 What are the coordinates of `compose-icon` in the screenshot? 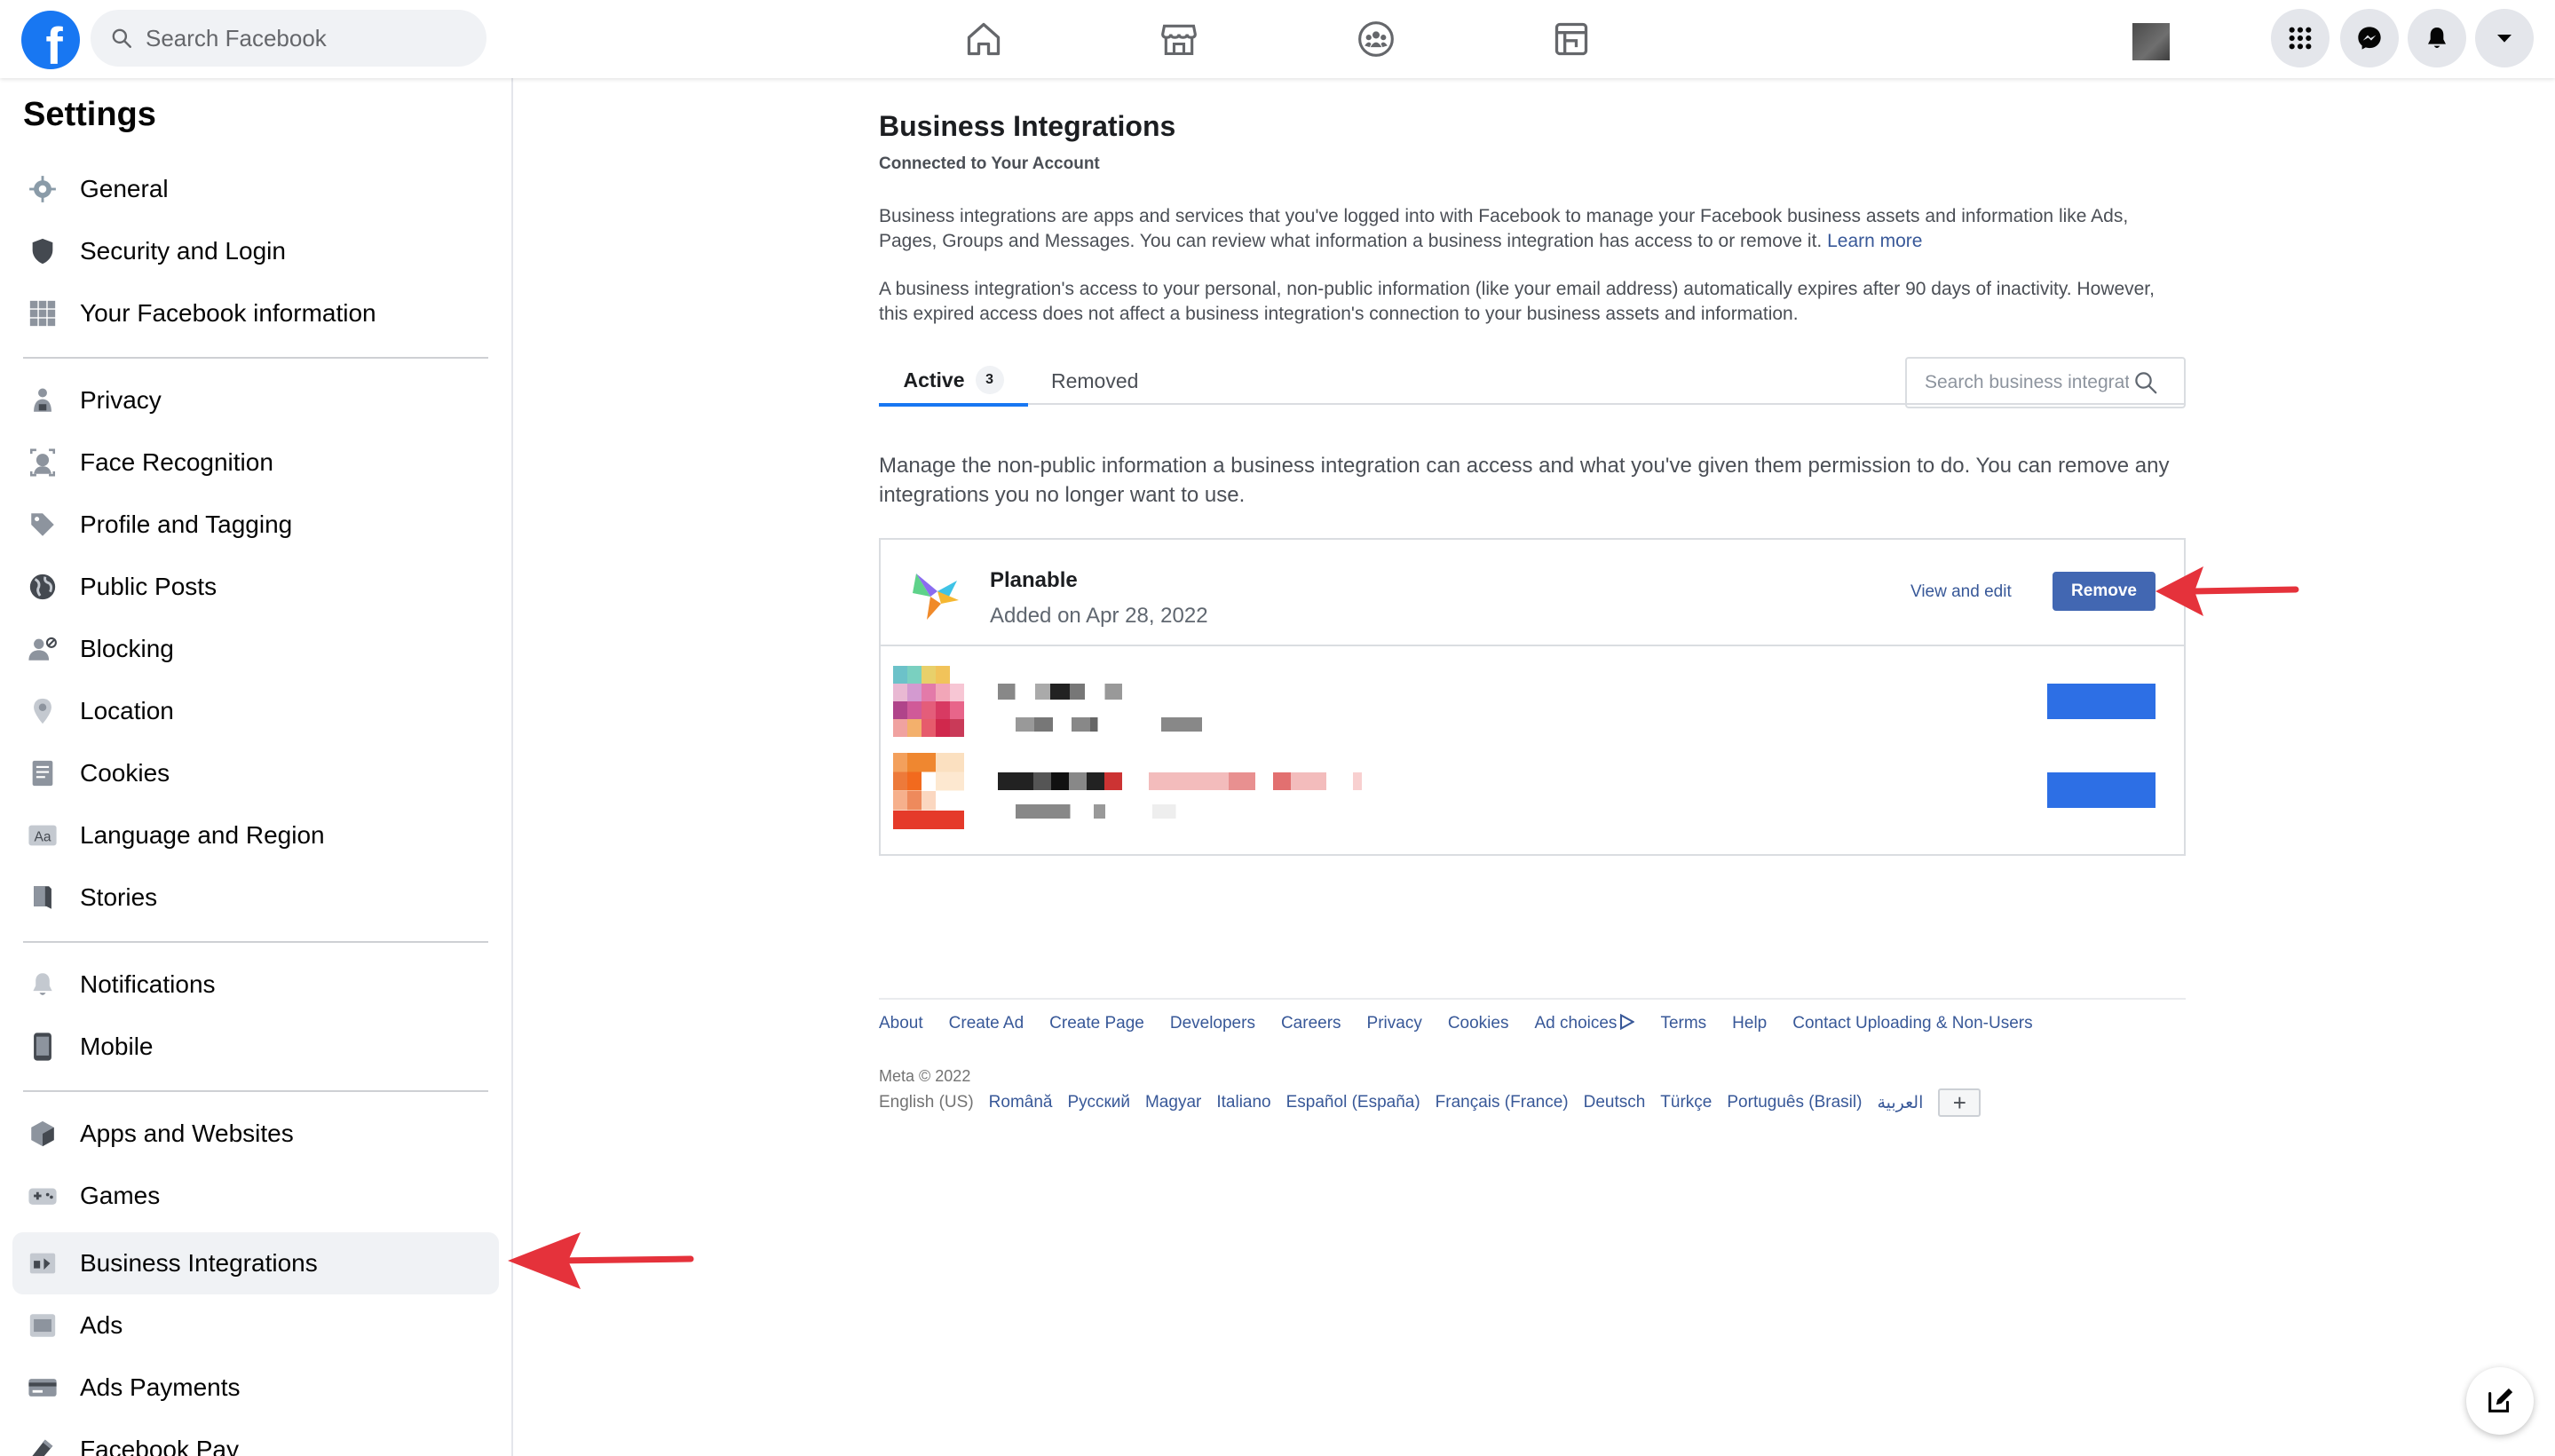 It's located at (2500, 1400).